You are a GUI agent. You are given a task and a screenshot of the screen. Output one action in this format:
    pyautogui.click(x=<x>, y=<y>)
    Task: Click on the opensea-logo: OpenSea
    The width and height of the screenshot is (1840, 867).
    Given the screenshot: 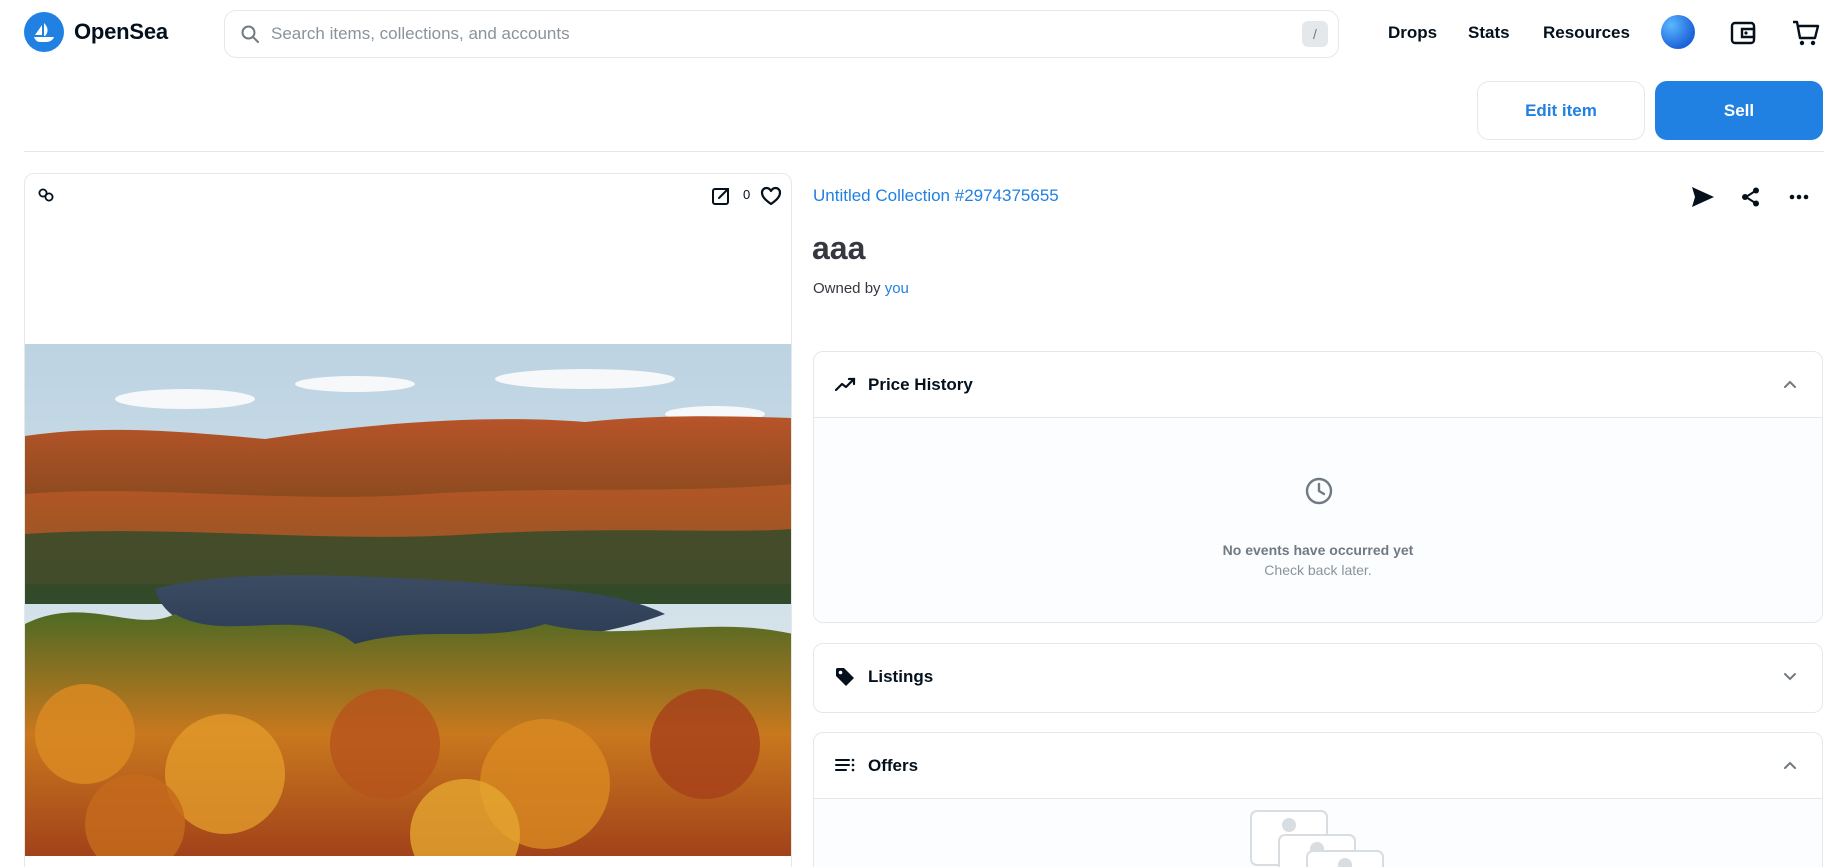 What is the action you would take?
    pyautogui.click(x=96, y=32)
    